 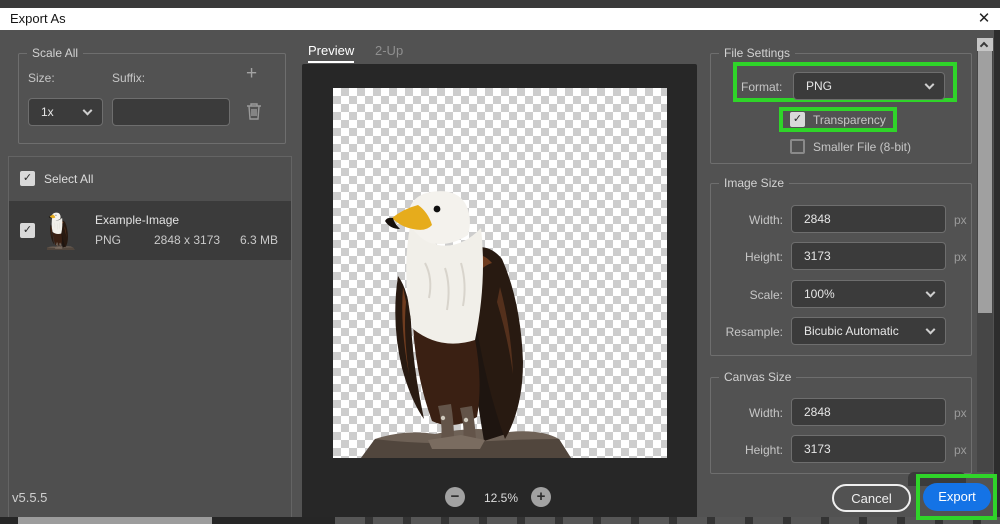 I want to click on canvas-width-wrap, so click(x=868, y=412).